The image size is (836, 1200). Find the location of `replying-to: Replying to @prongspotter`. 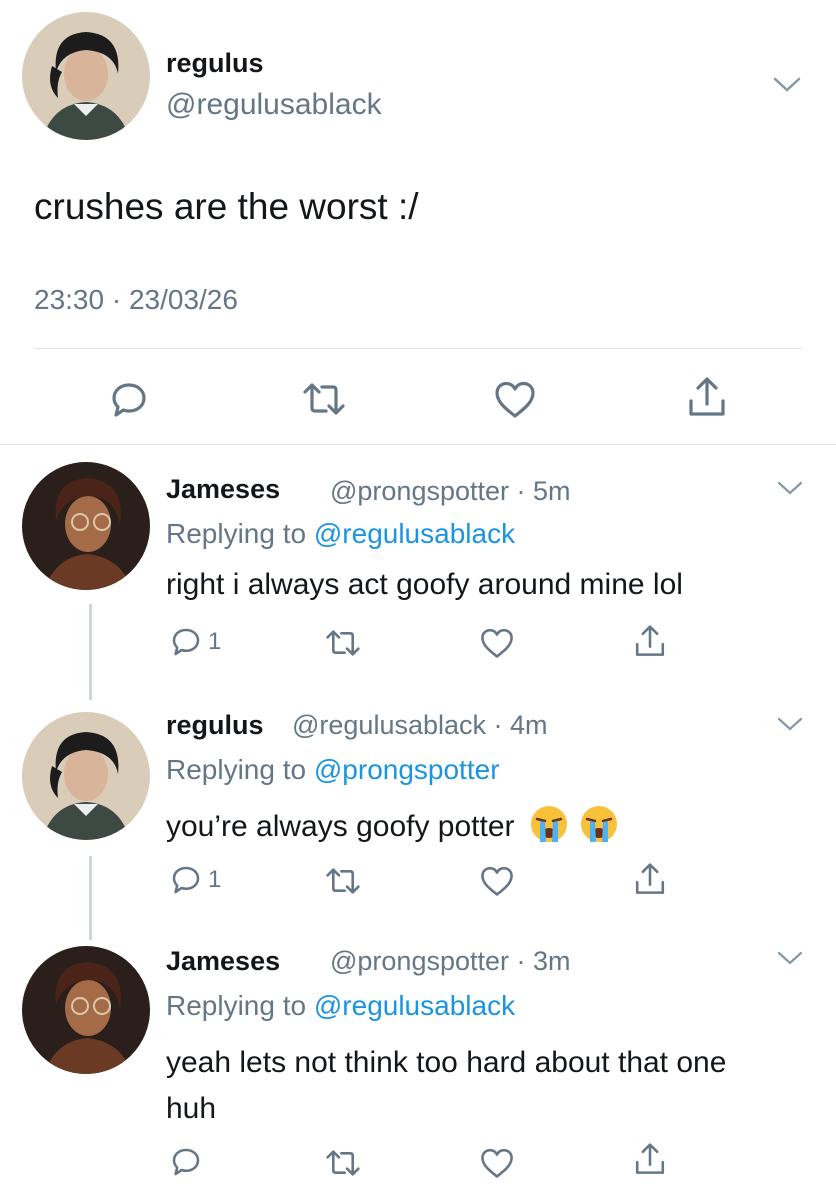

replying-to: Replying to @prongspotter is located at coordinates (333, 770).